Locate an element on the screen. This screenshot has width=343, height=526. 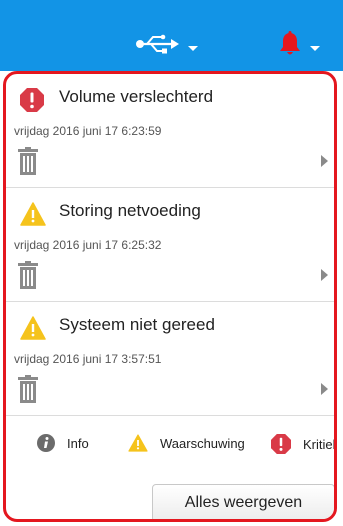
legend-info-label: Info is located at coordinates (78, 443).